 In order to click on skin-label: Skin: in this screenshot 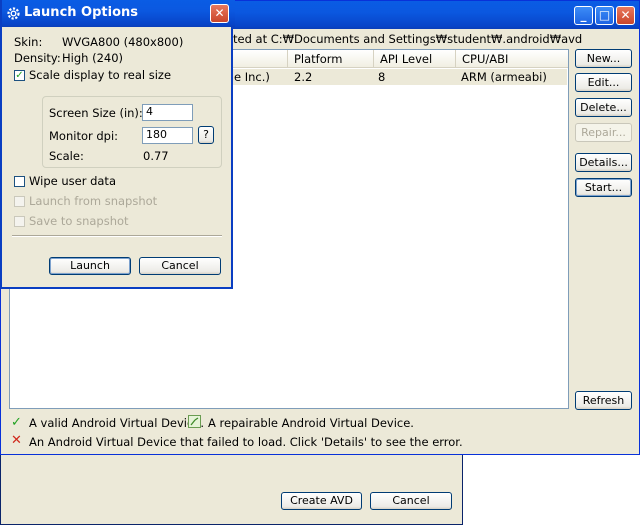, I will do `click(28, 42)`.